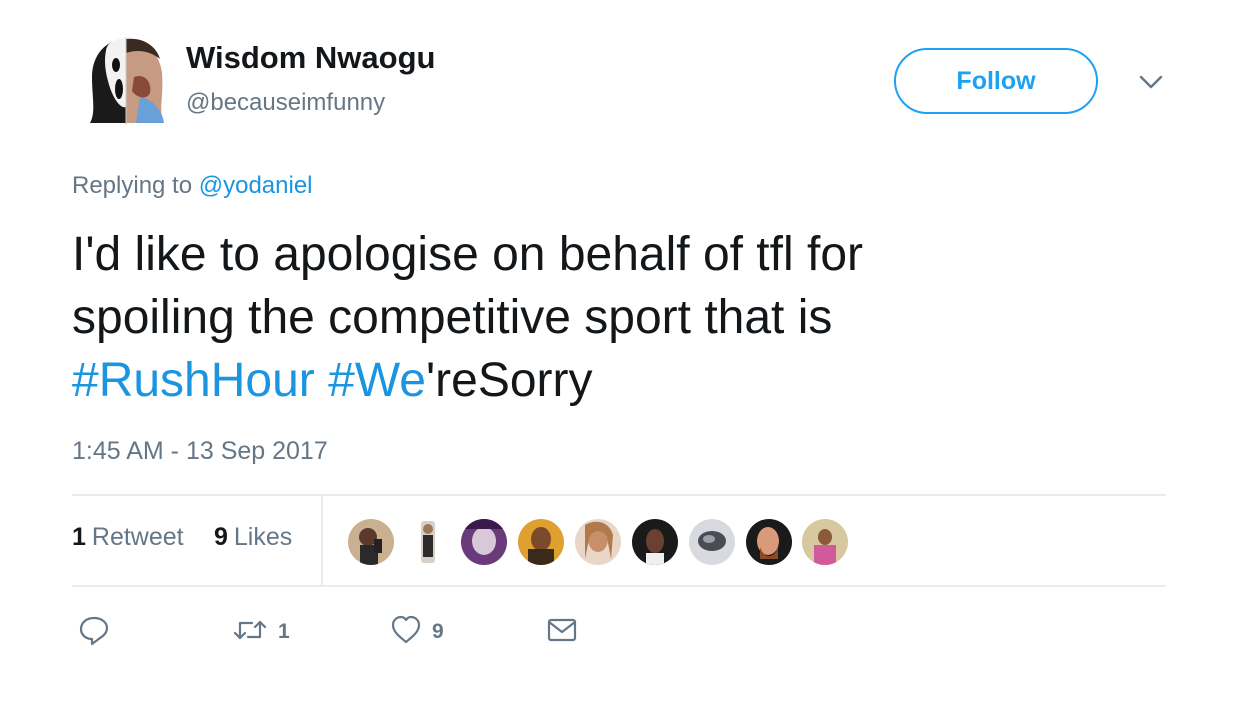  Describe the element at coordinates (377, 380) in the screenshot. I see `hashtag-link: #We` at that location.